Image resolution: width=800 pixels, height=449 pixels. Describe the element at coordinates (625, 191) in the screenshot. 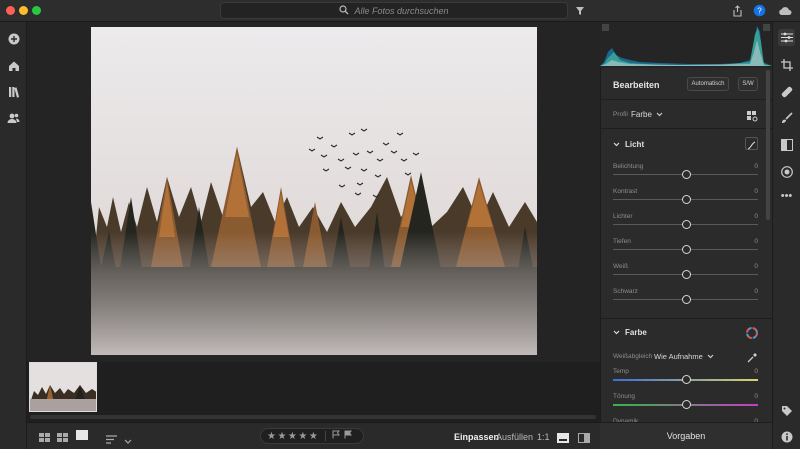

I see `slider-label: Kontrast` at that location.